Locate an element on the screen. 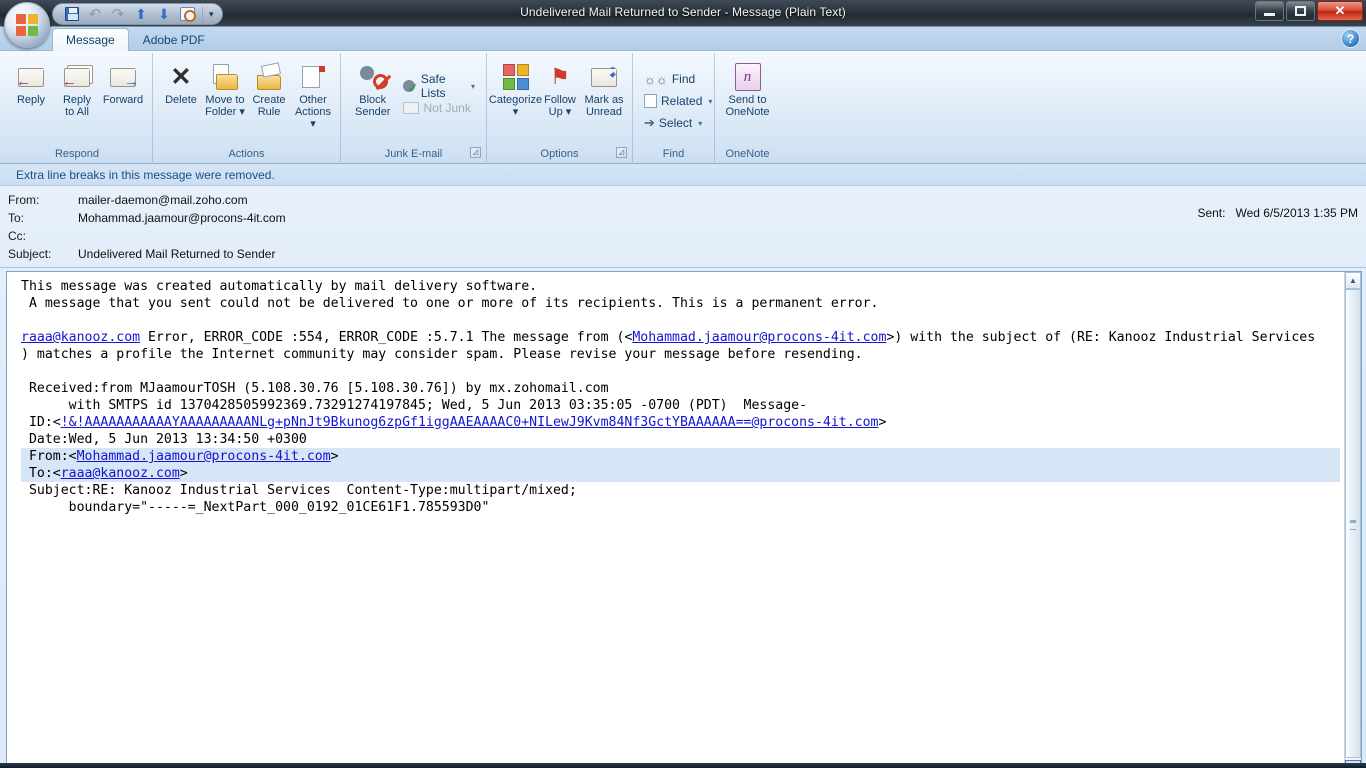  reply-label: Reply is located at coordinates (31, 100).